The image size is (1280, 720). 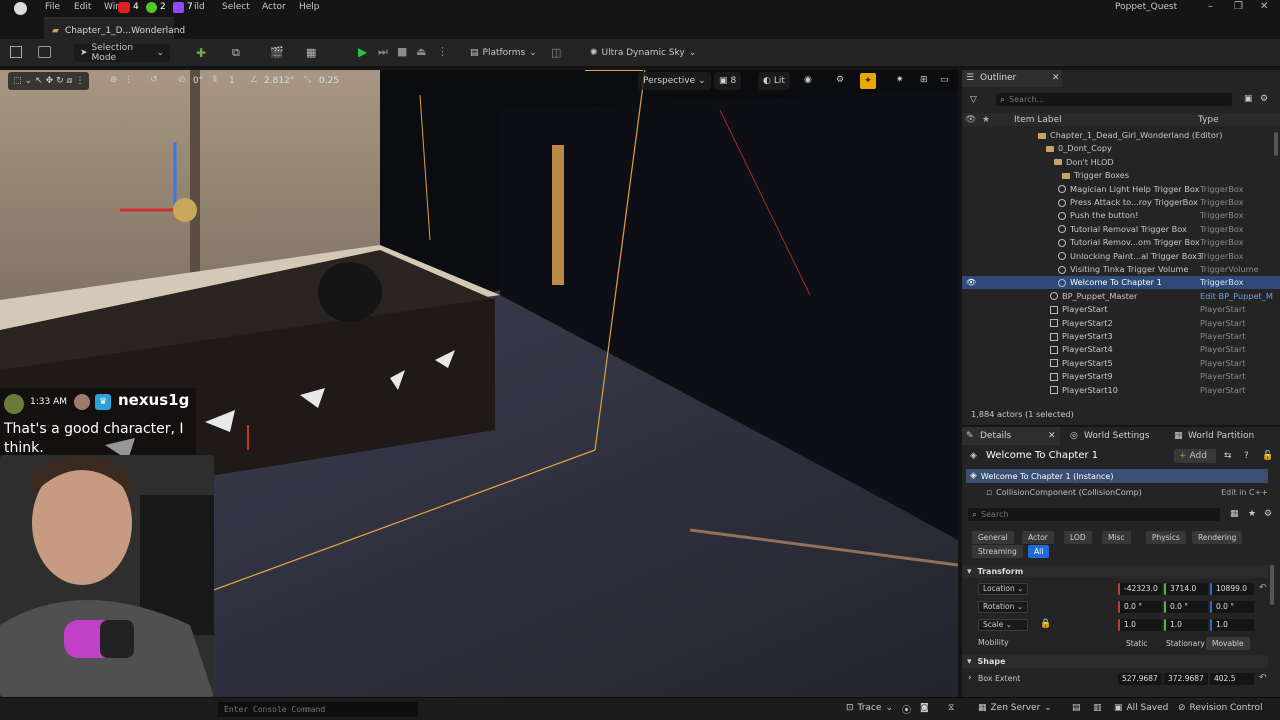 I want to click on category-streaming: Streaming, so click(x=997, y=551).